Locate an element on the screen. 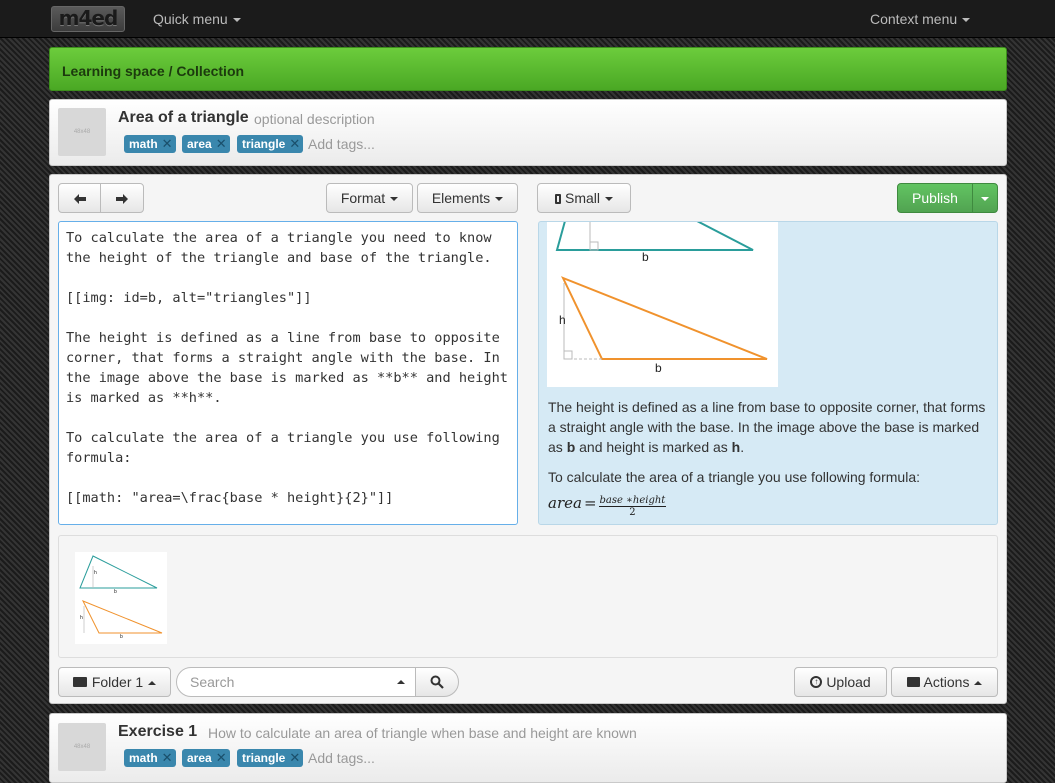 Image resolution: width=1055 pixels, height=783 pixels. exercise-thumbnail: 48x48 is located at coordinates (82, 747).